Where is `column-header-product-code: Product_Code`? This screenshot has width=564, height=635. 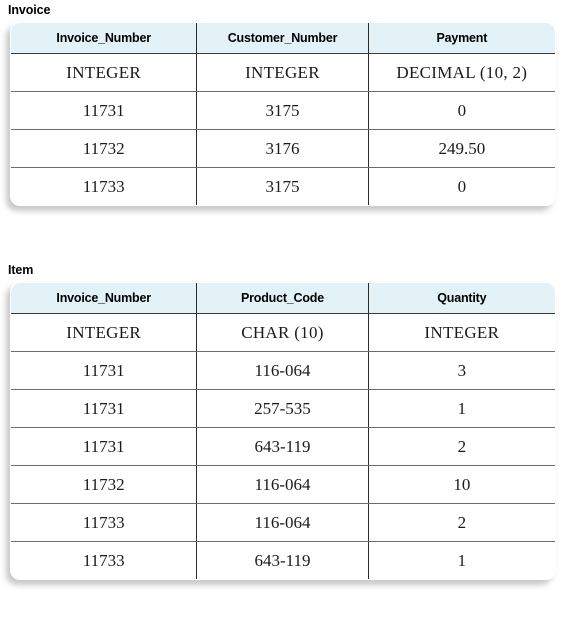 column-header-product-code: Product_Code is located at coordinates (282, 298).